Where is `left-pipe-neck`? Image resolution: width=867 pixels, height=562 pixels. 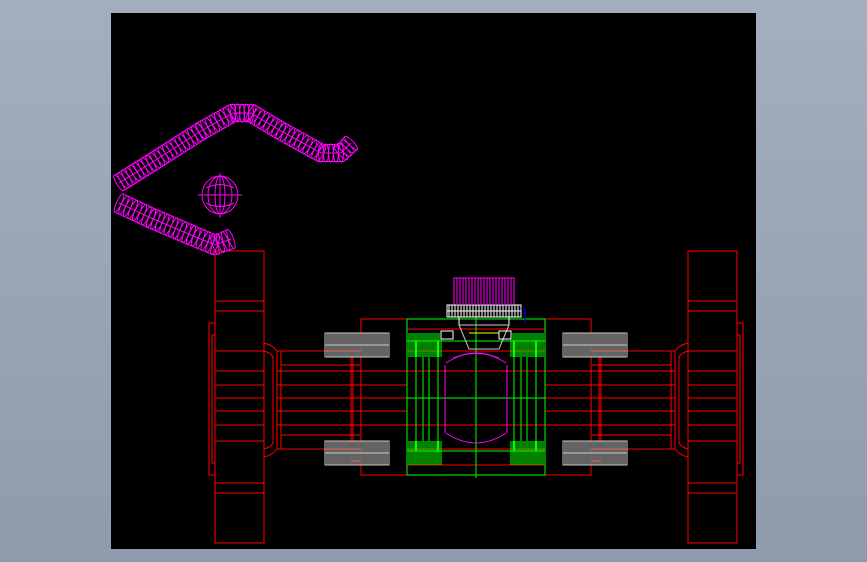 left-pipe-neck is located at coordinates (319, 400).